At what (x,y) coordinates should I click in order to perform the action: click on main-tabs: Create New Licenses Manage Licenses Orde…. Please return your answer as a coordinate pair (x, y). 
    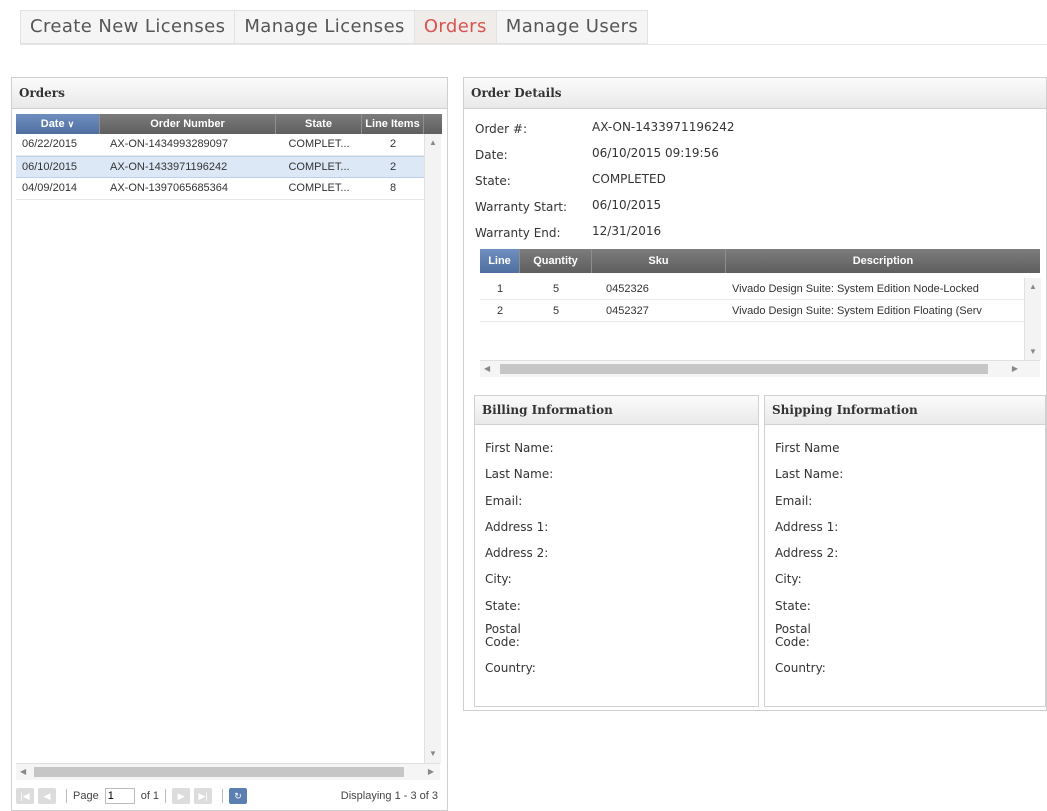
    Looking at the image, I should click on (334, 27).